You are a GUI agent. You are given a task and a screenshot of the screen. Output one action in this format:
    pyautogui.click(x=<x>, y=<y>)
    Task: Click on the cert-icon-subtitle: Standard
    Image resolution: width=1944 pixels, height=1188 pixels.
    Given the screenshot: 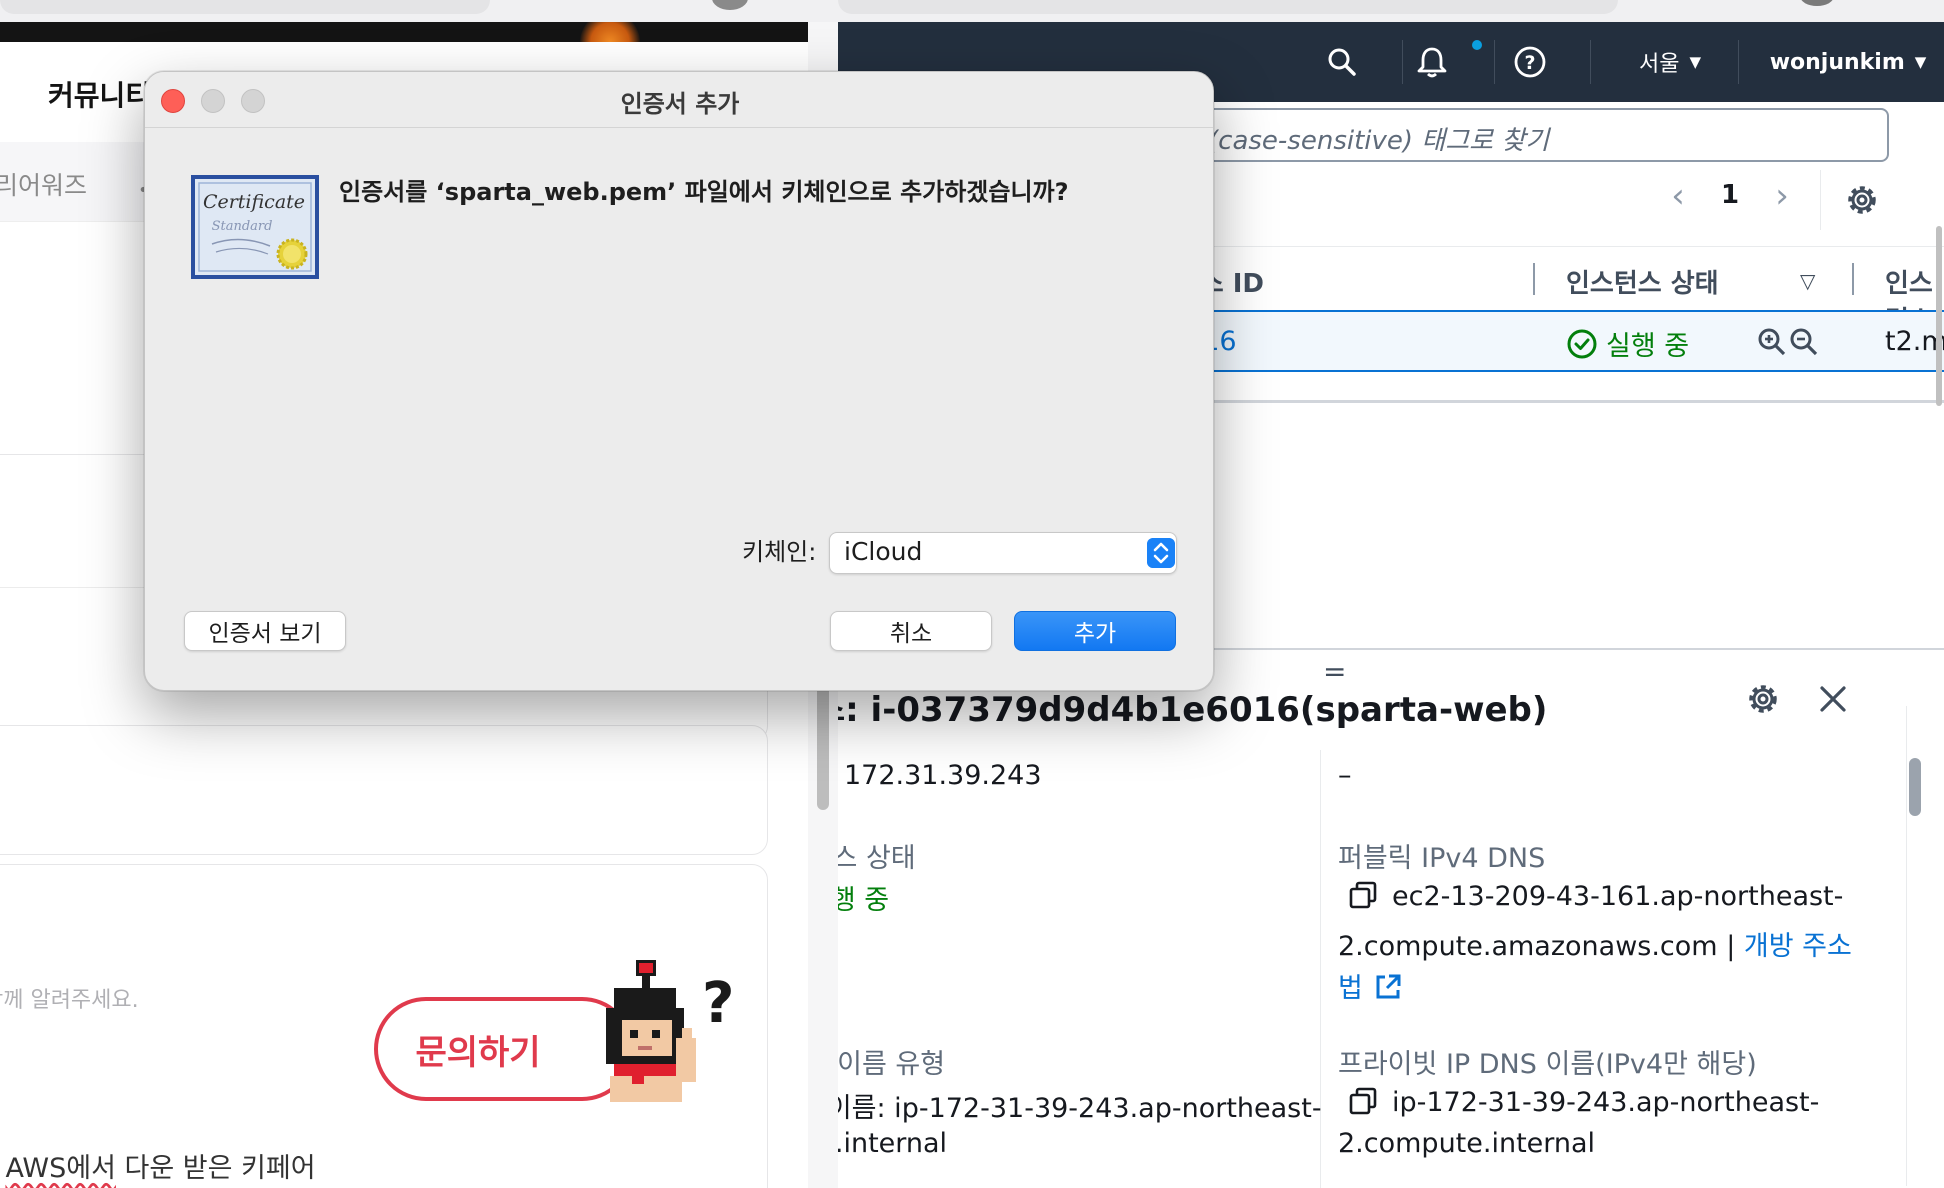 What is the action you would take?
    pyautogui.click(x=242, y=226)
    